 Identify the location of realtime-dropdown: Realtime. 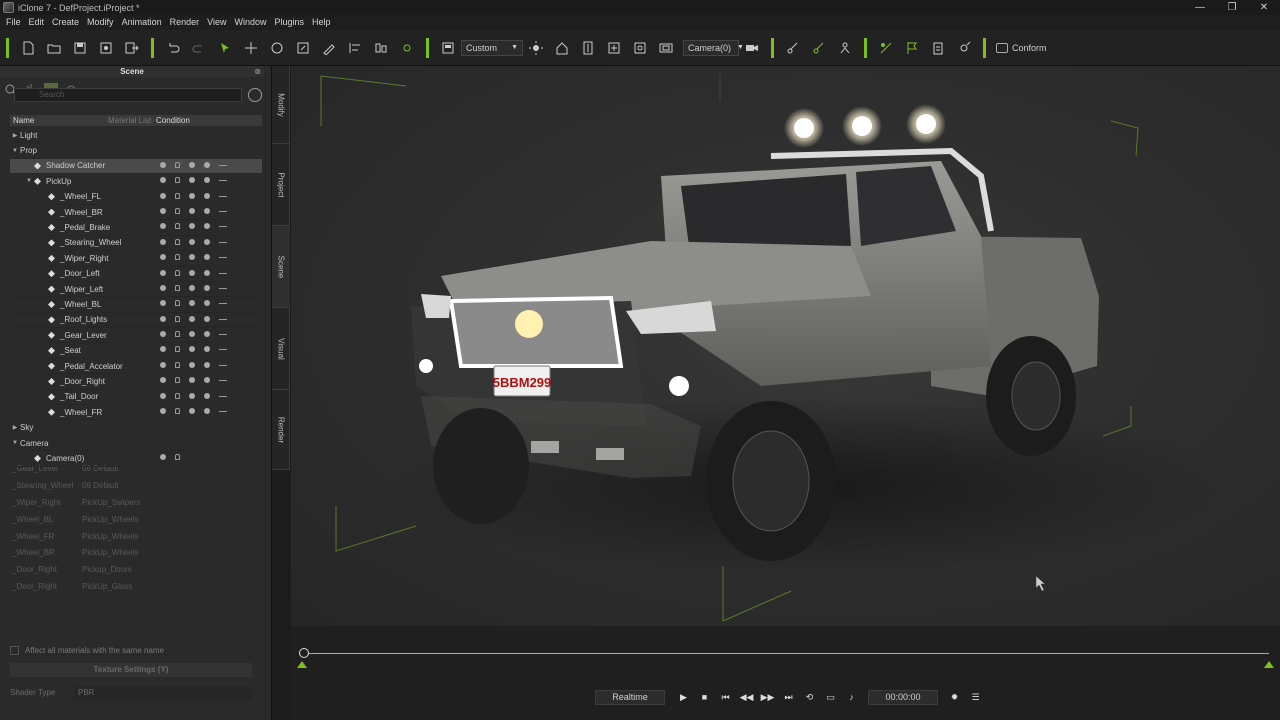
(630, 697).